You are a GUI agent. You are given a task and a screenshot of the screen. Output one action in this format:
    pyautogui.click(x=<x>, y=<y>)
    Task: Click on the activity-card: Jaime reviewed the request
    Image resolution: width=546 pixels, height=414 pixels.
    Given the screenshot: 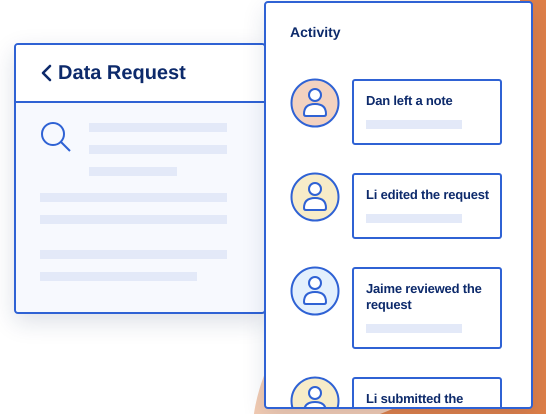 What is the action you would take?
    pyautogui.click(x=427, y=308)
    